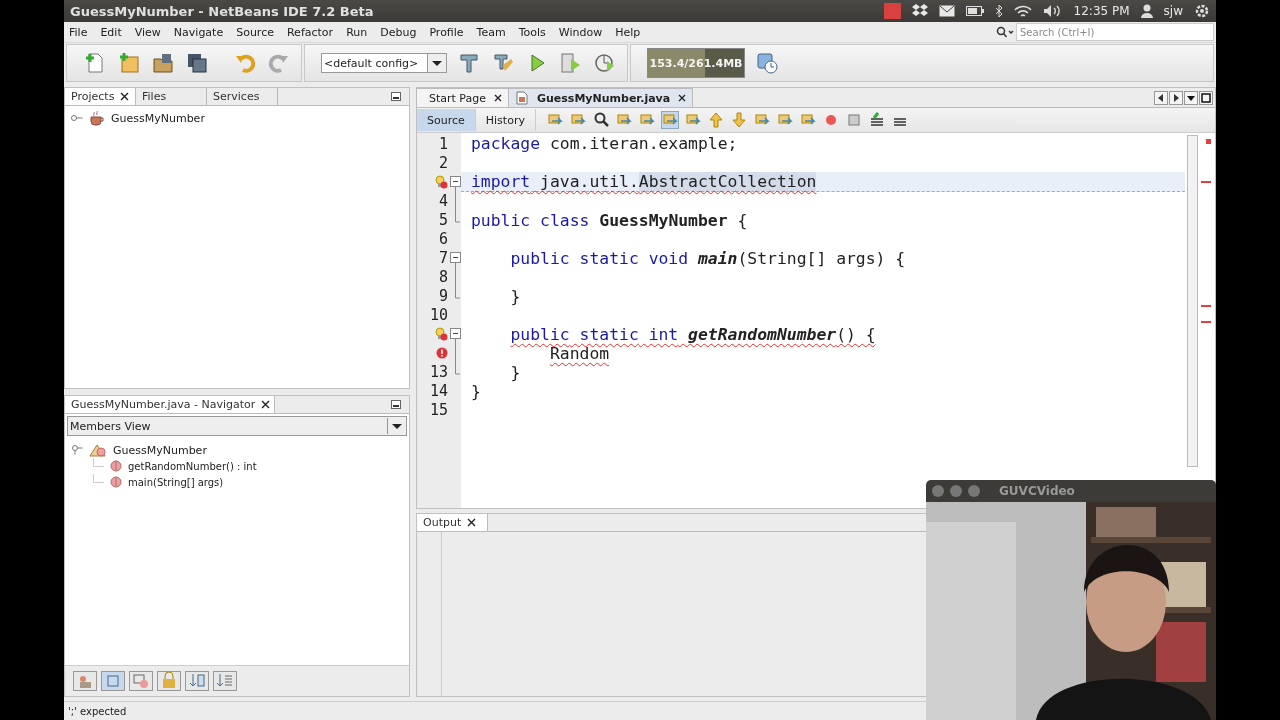  Describe the element at coordinates (176, 482) in the screenshot. I see `tree-item: main(String[] args)` at that location.